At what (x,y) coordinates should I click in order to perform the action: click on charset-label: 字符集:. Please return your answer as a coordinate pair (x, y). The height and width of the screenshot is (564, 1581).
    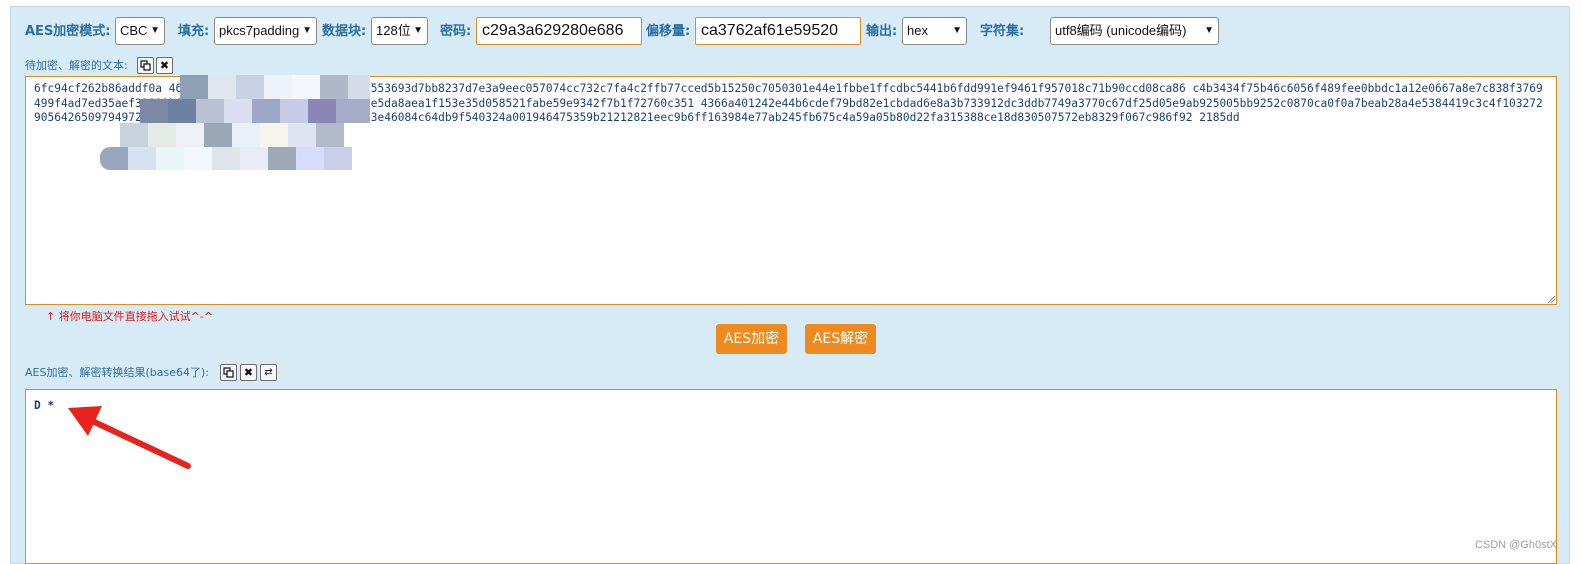
    Looking at the image, I should click on (1002, 31).